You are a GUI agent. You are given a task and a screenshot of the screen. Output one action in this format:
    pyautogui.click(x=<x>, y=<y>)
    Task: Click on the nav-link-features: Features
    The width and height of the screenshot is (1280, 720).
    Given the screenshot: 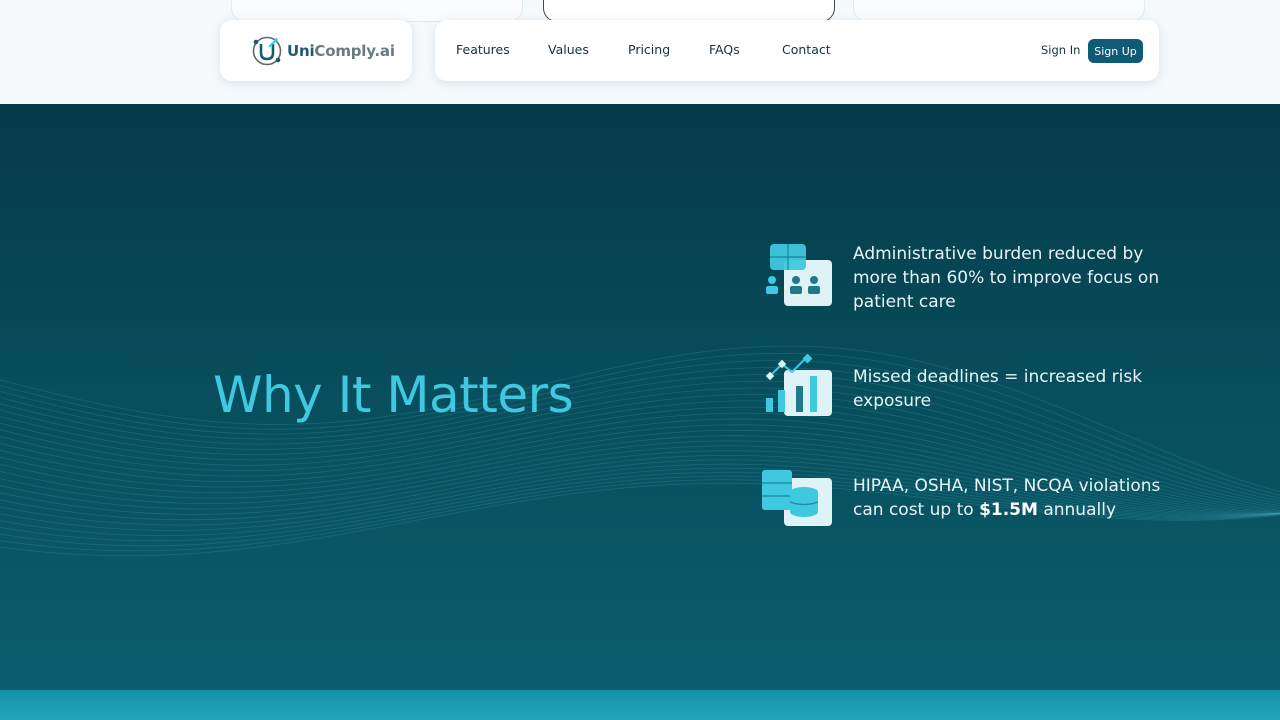 What is the action you would take?
    pyautogui.click(x=483, y=49)
    